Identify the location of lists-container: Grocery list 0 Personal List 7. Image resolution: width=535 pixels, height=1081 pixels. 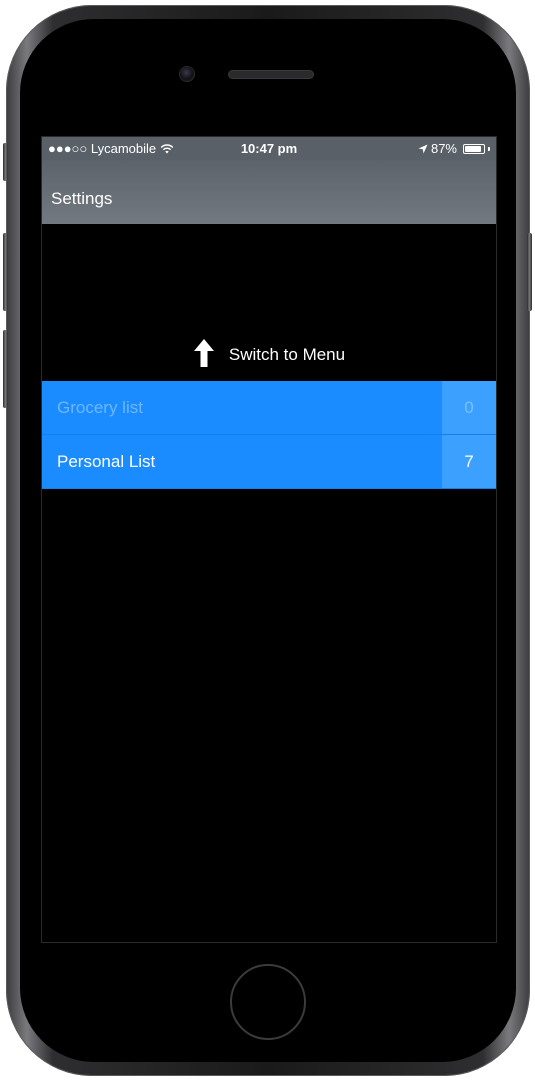
(269, 435).